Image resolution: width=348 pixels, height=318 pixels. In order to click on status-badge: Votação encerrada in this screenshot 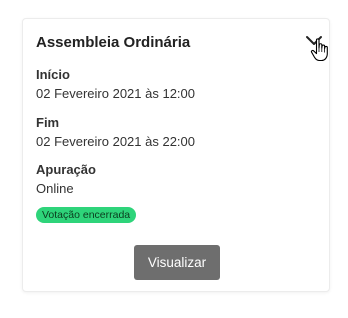, I will do `click(86, 215)`.